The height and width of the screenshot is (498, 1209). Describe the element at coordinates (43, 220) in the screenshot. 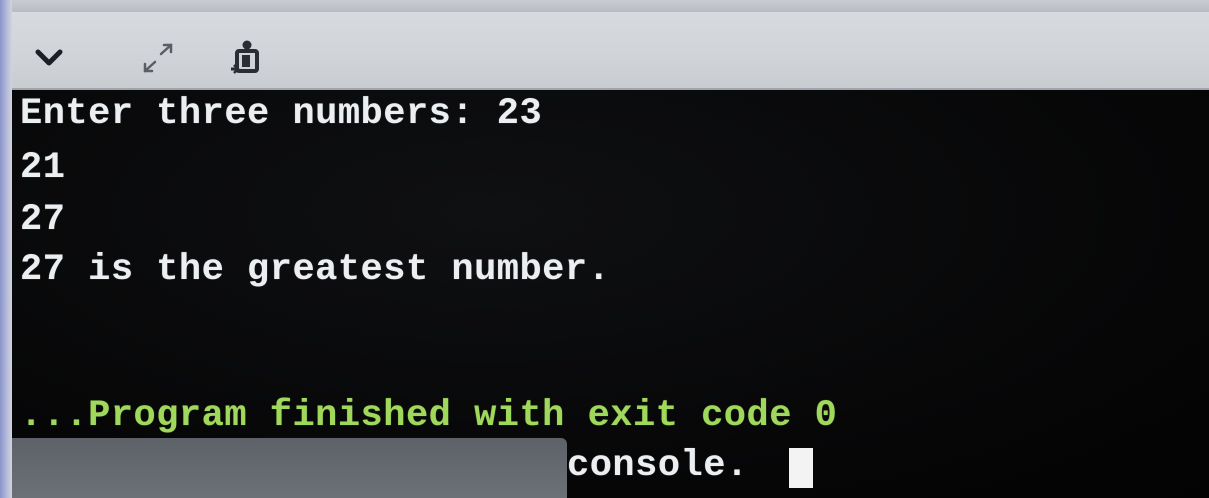

I see `console-line: 27` at that location.